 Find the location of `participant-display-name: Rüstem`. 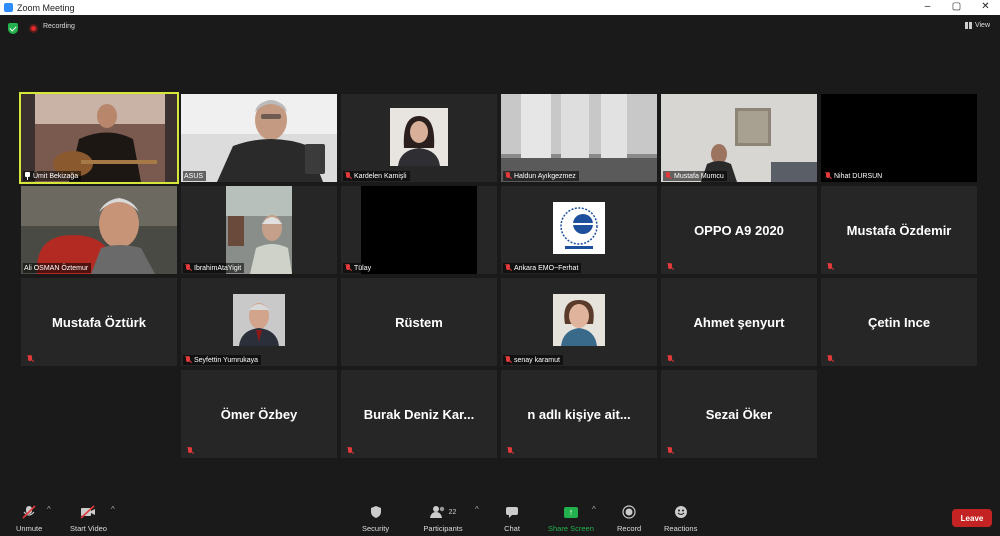

participant-display-name: Rüstem is located at coordinates (419, 322).